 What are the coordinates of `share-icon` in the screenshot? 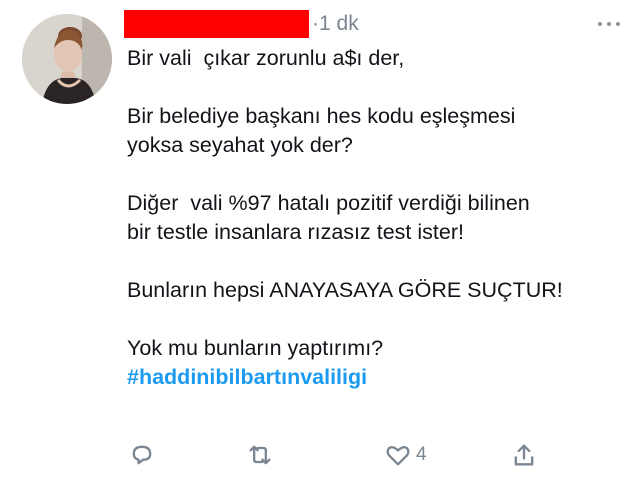 It's located at (524, 455).